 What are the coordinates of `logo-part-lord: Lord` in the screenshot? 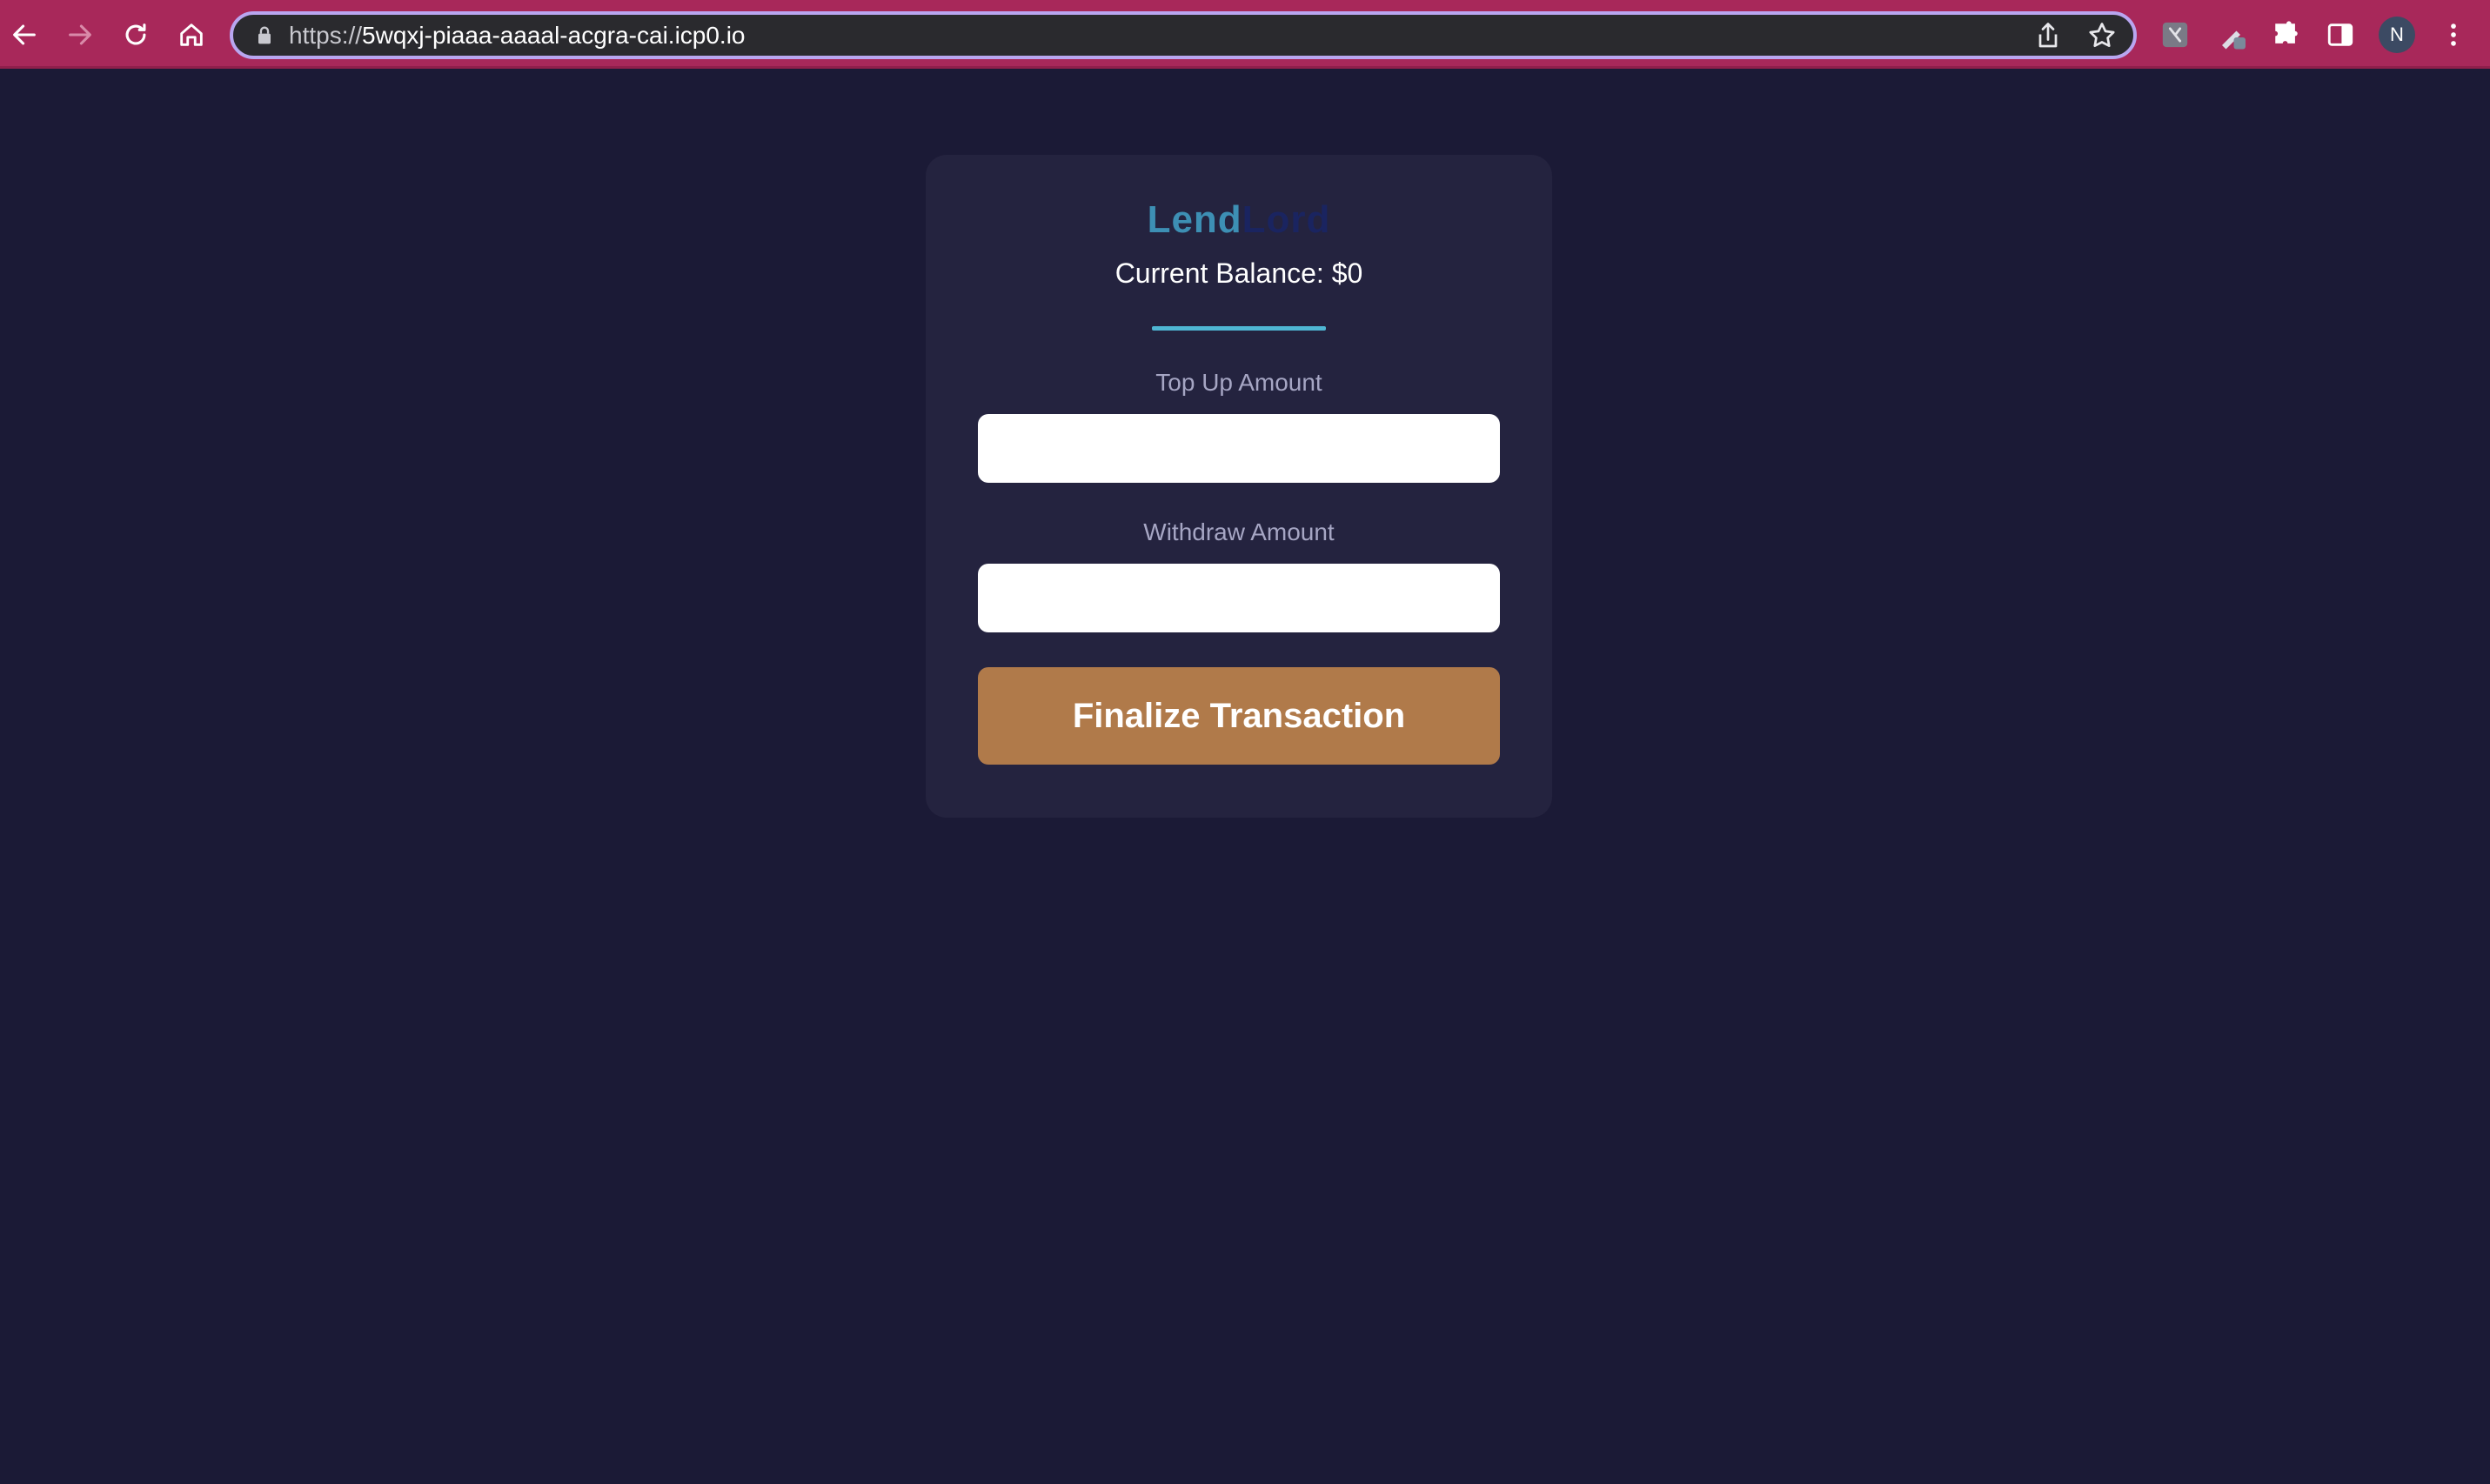 It's located at (1286, 220).